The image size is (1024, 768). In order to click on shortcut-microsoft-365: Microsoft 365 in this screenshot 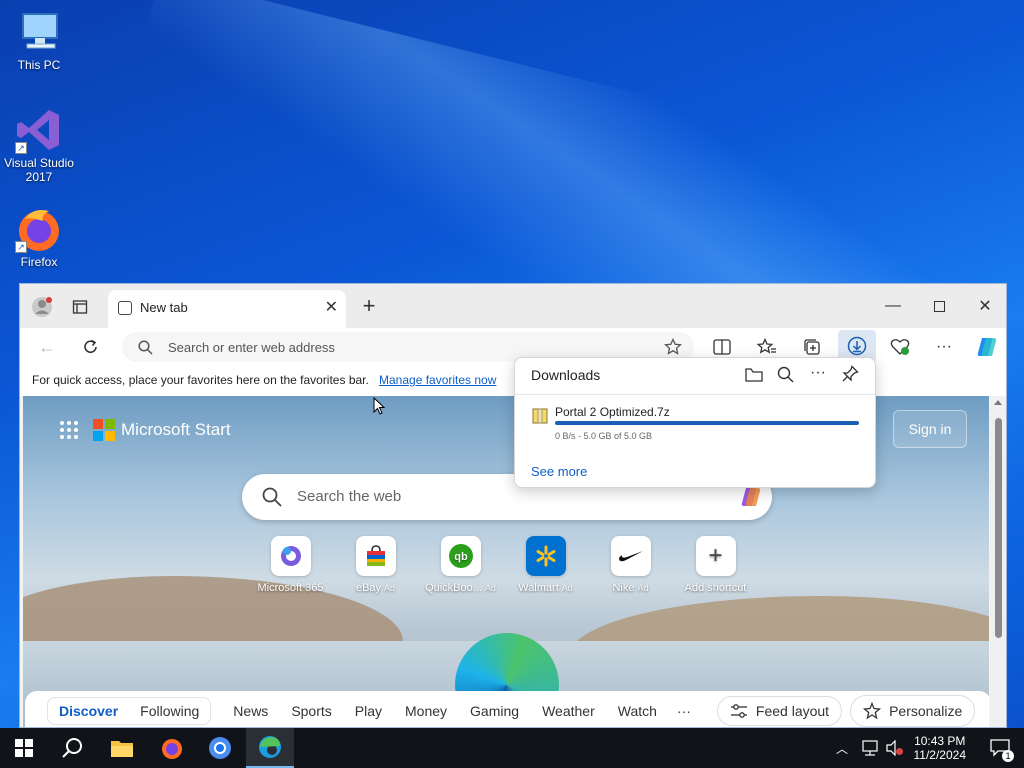, I will do `click(290, 565)`.